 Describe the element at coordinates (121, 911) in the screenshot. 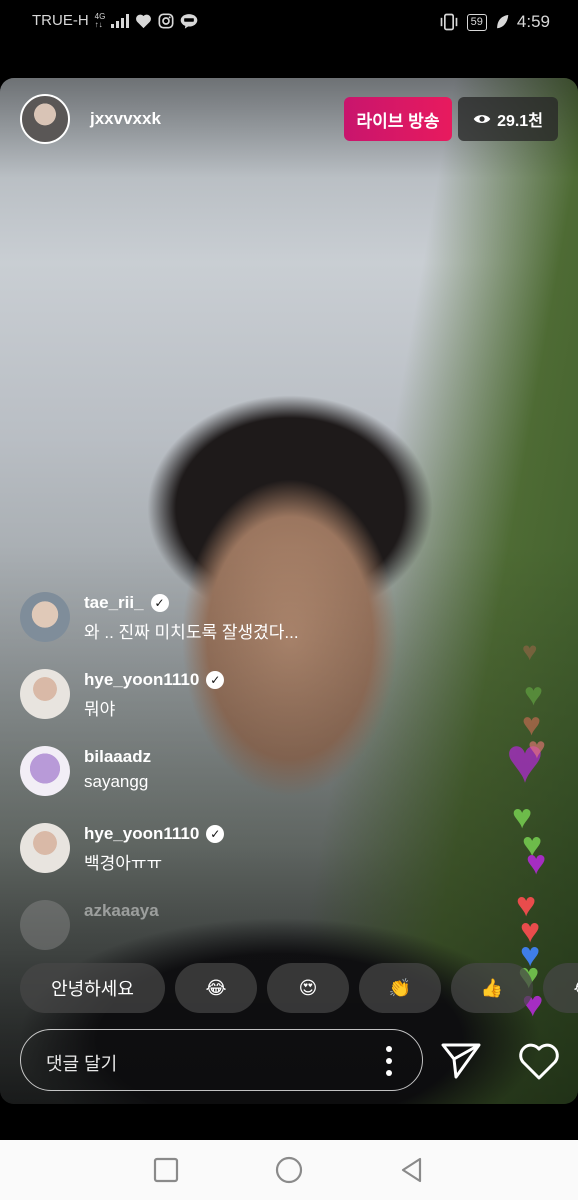

I see `comment-username: azkaaaya` at that location.